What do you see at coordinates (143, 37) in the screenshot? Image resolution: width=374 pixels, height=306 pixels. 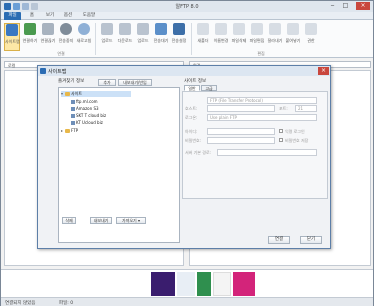 I see `upload-alt-button: 업로드` at bounding box center [143, 37].